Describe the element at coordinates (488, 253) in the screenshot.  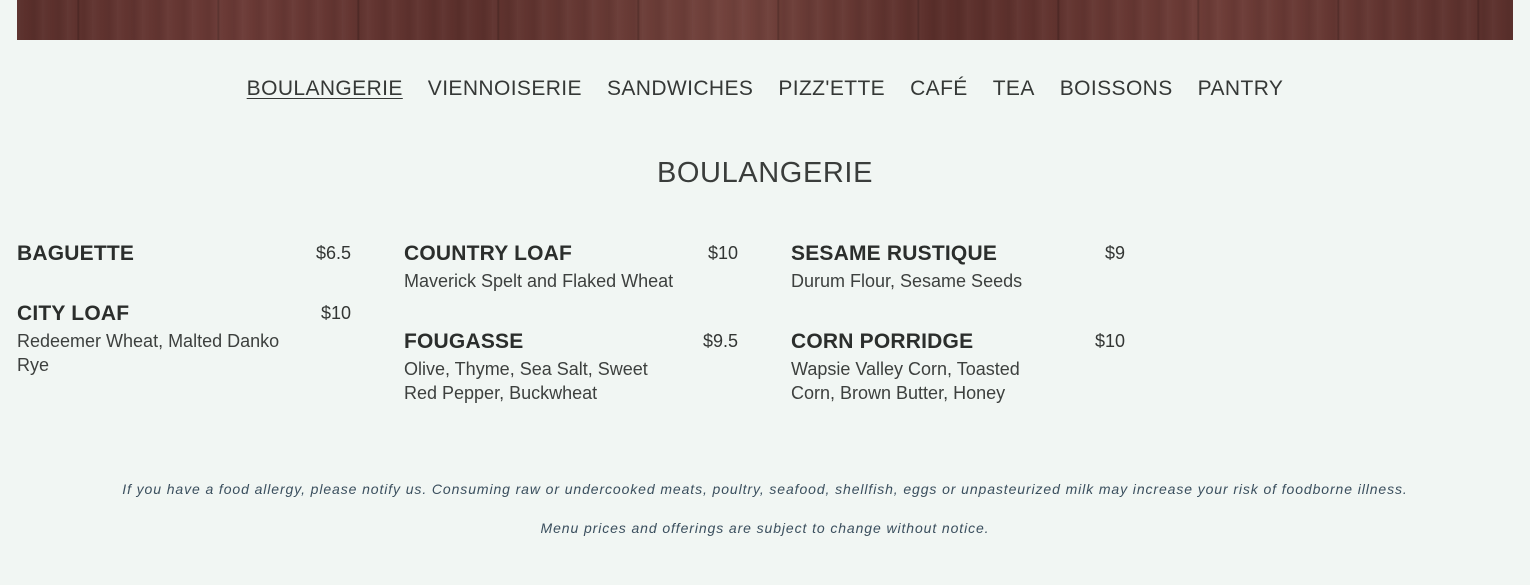
I see `menu-item-name: COUNTRY LOAF` at that location.